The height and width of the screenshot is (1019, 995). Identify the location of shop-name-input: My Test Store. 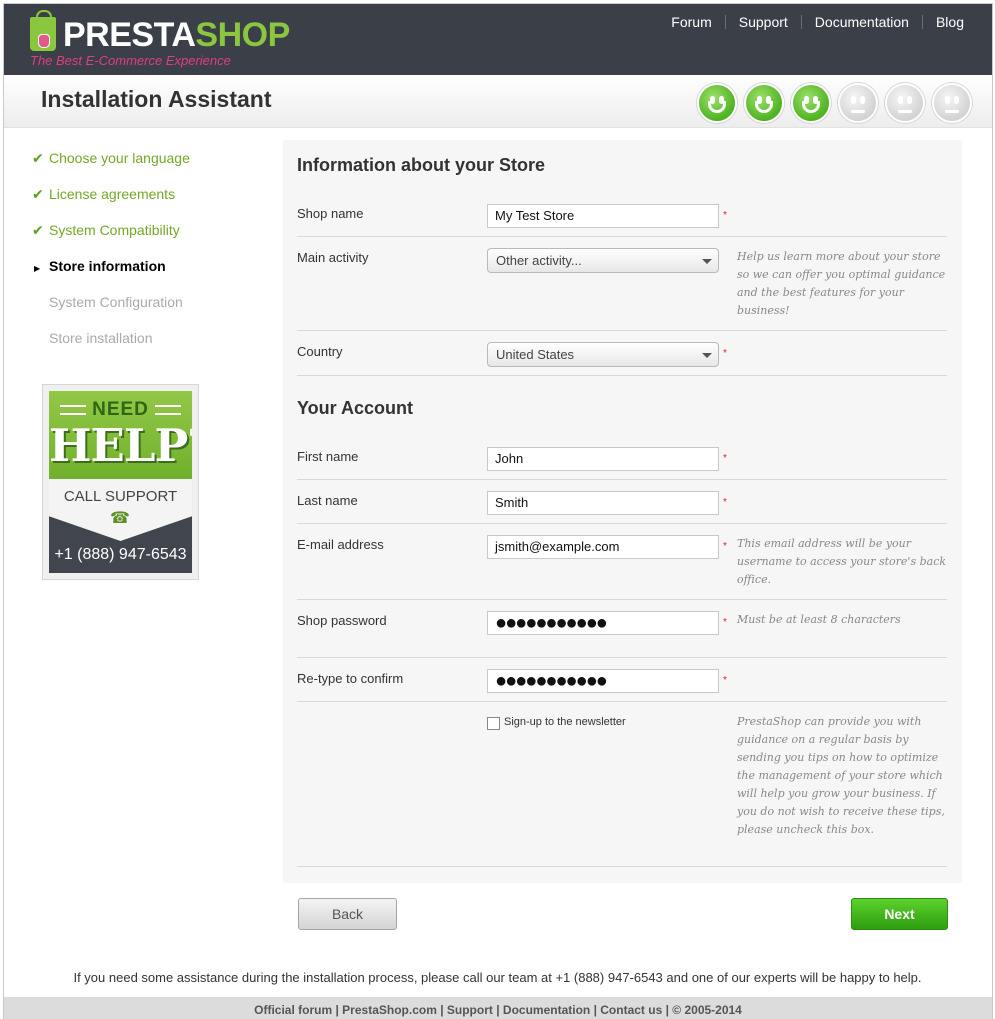
(603, 216).